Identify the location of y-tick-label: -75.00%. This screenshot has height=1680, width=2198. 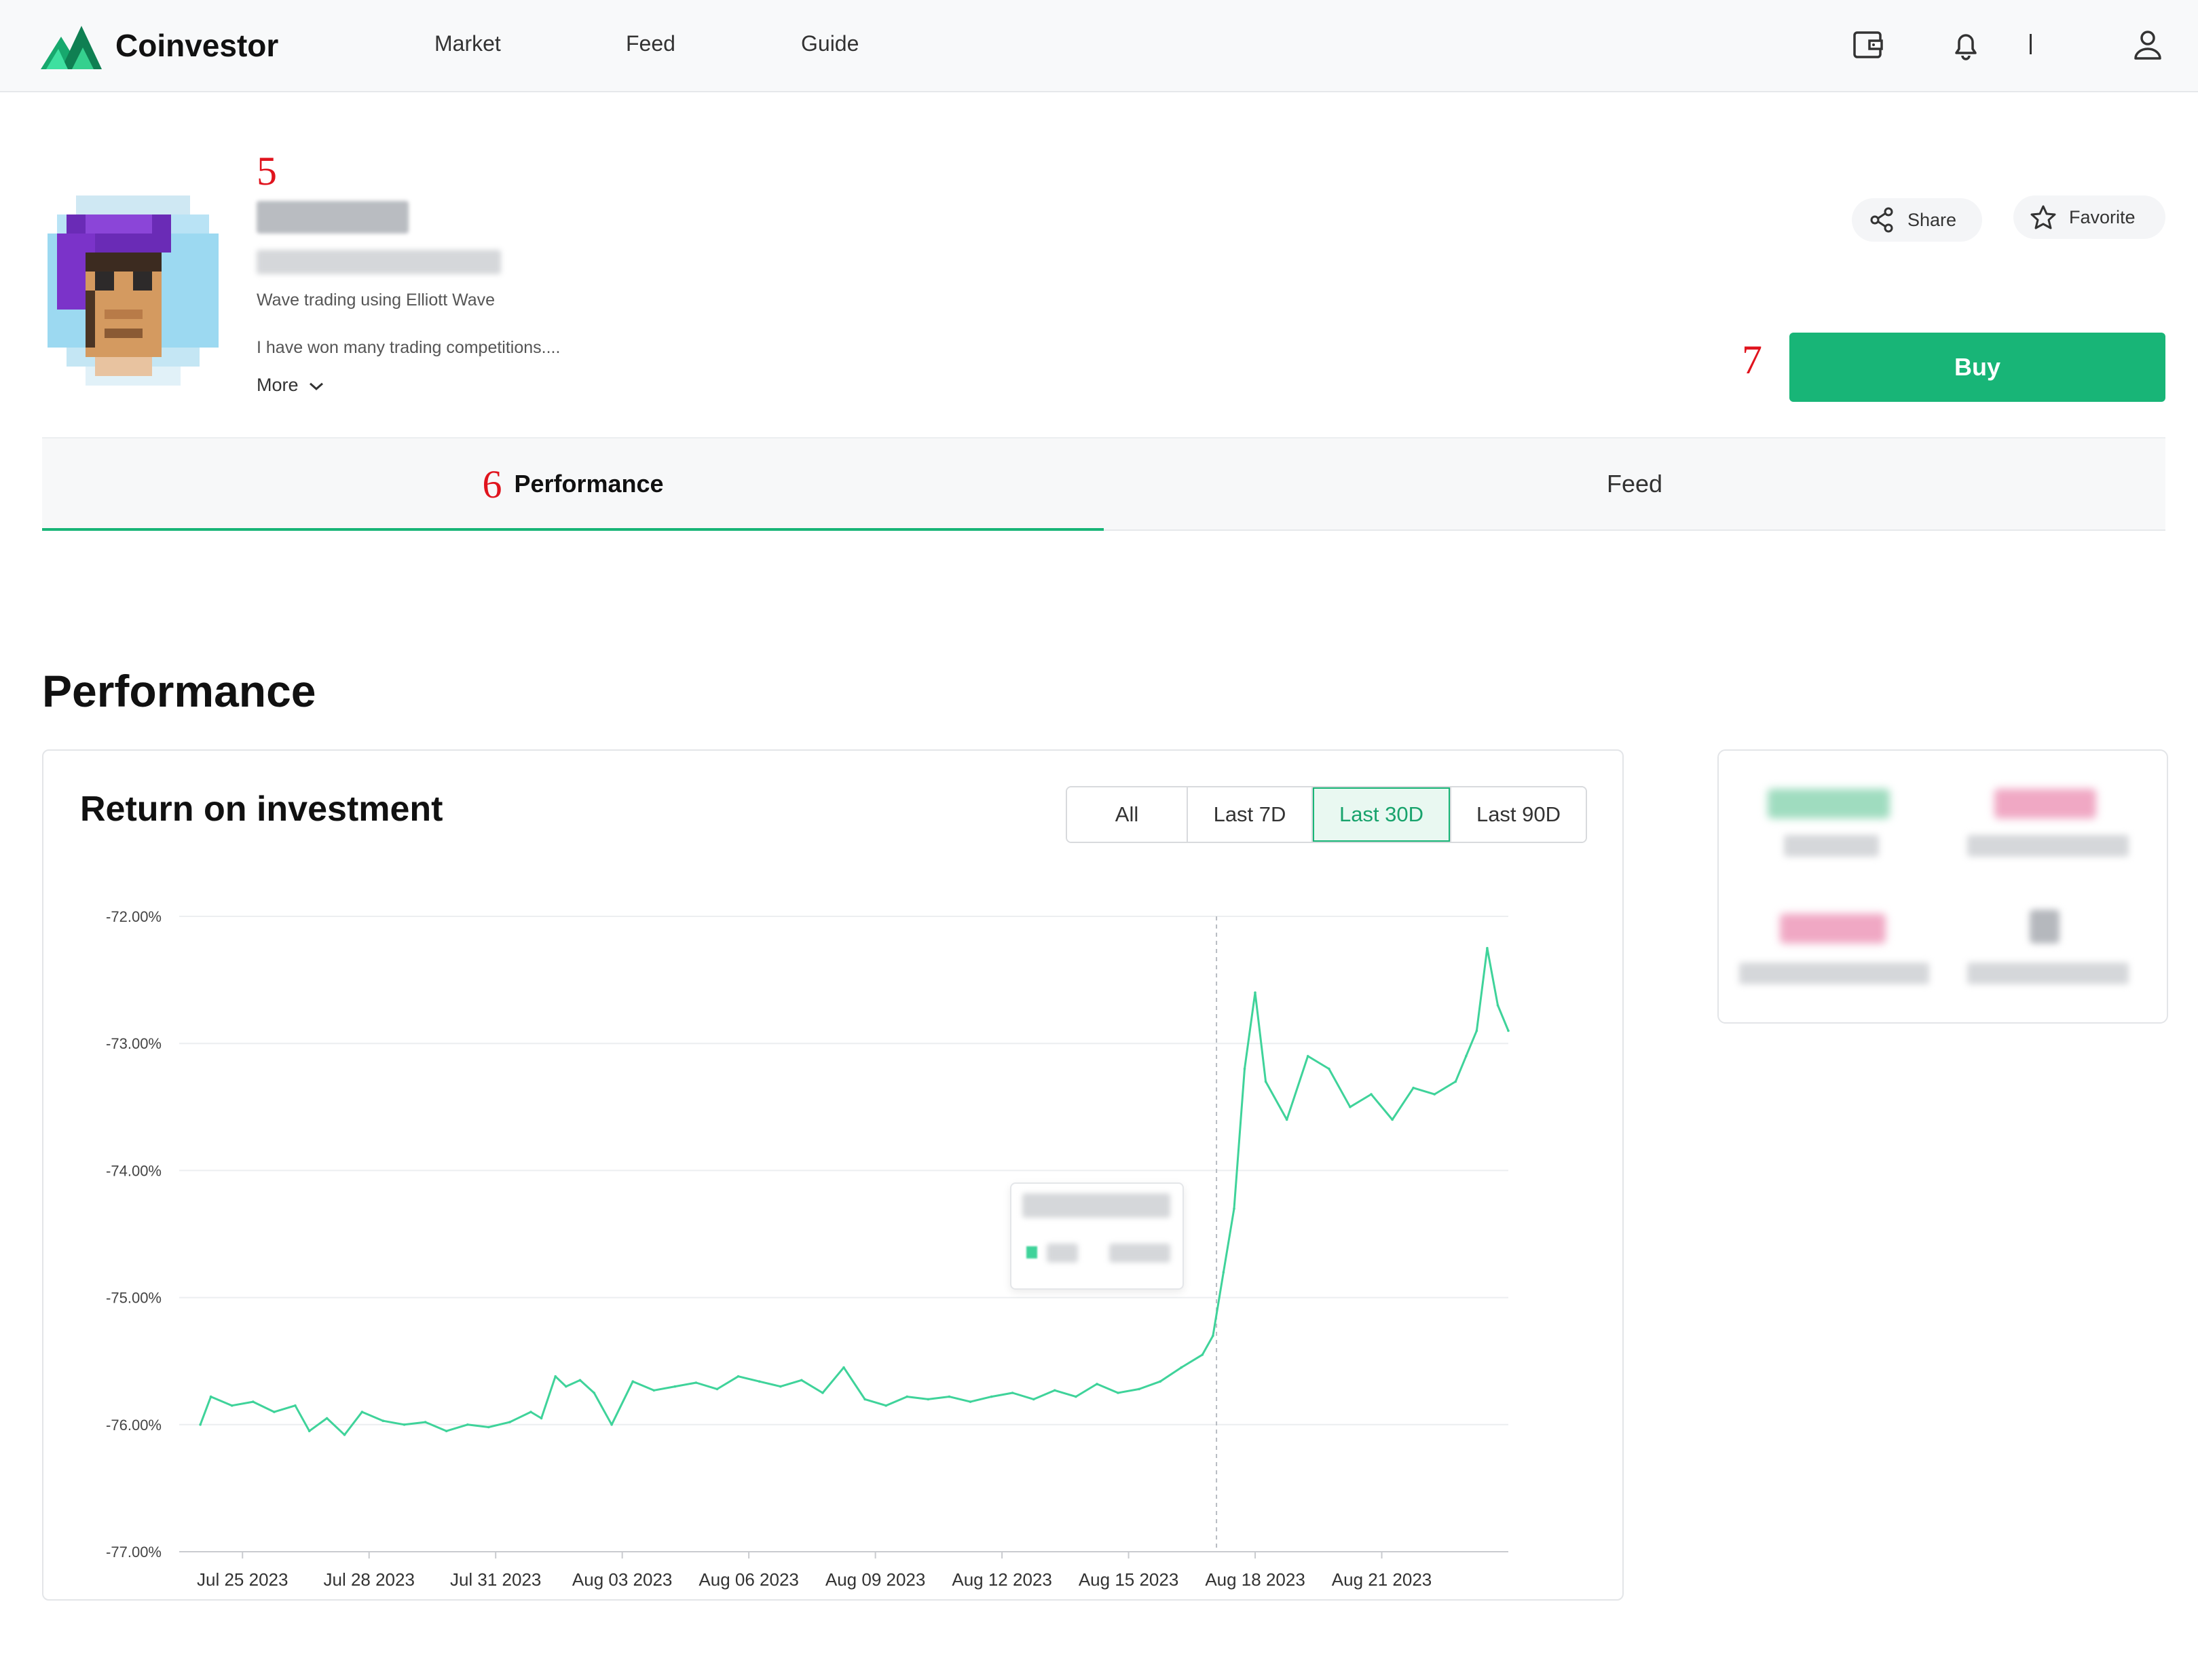
(134, 1299).